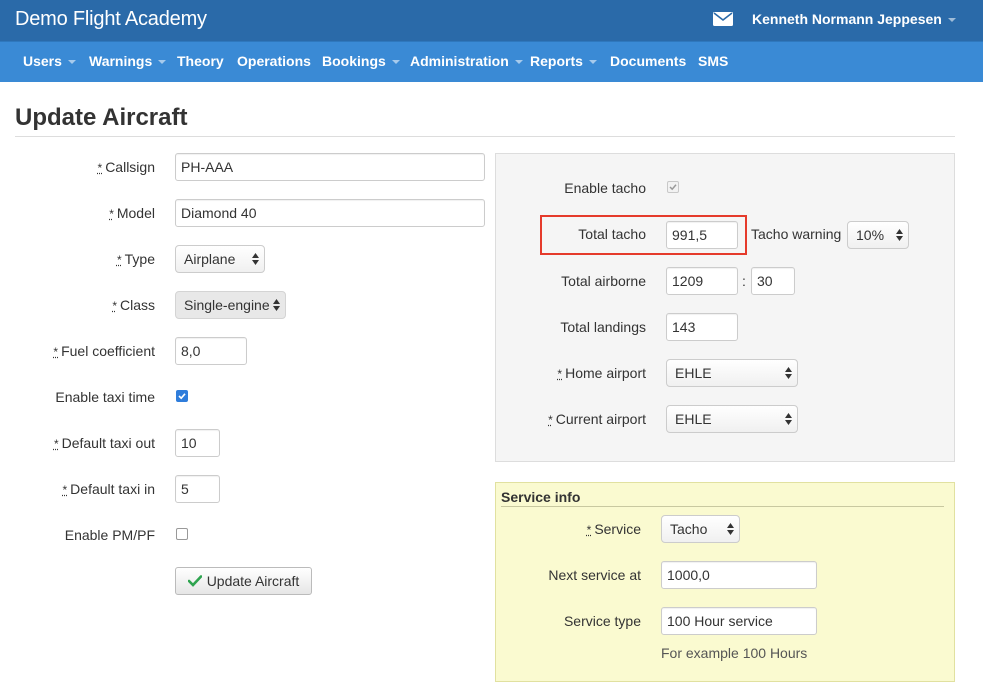  What do you see at coordinates (601, 419) in the screenshot?
I see `current-airport-label-text: Current airport` at bounding box center [601, 419].